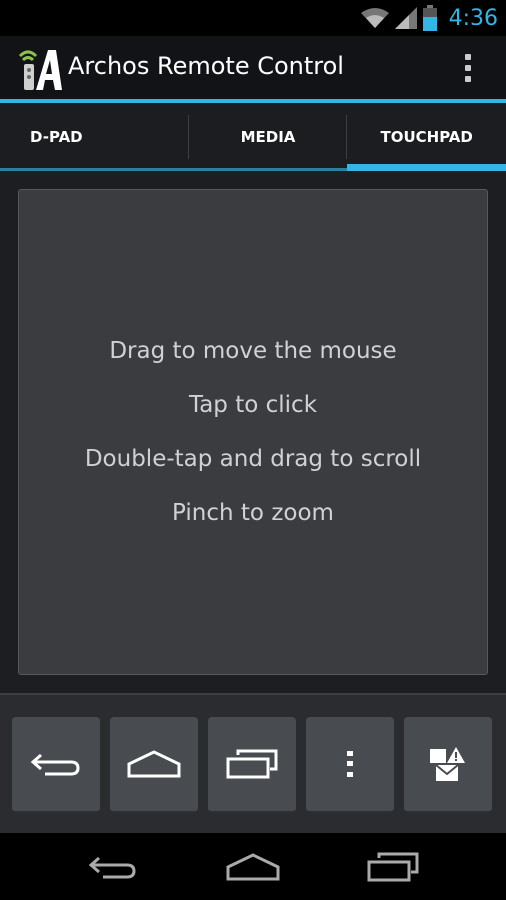  I want to click on action-bar: Archos Remote Control, so click(253, 68).